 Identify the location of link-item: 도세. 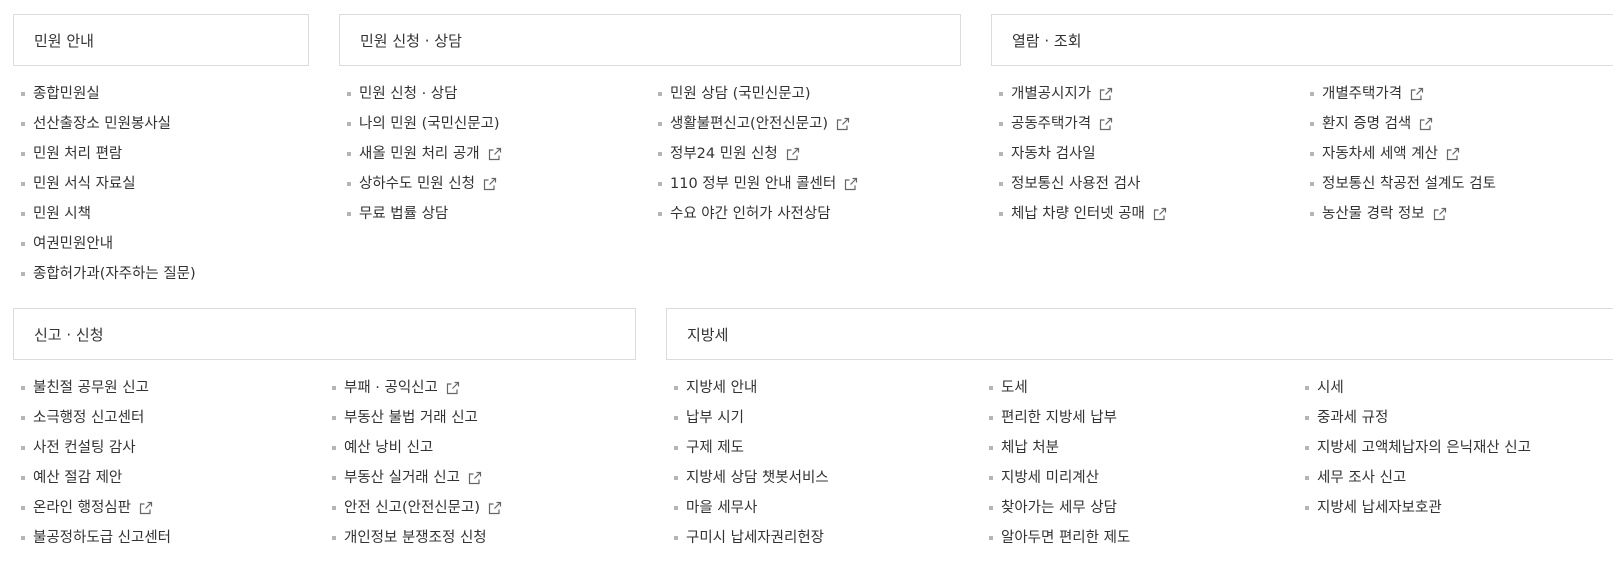
(1059, 388).